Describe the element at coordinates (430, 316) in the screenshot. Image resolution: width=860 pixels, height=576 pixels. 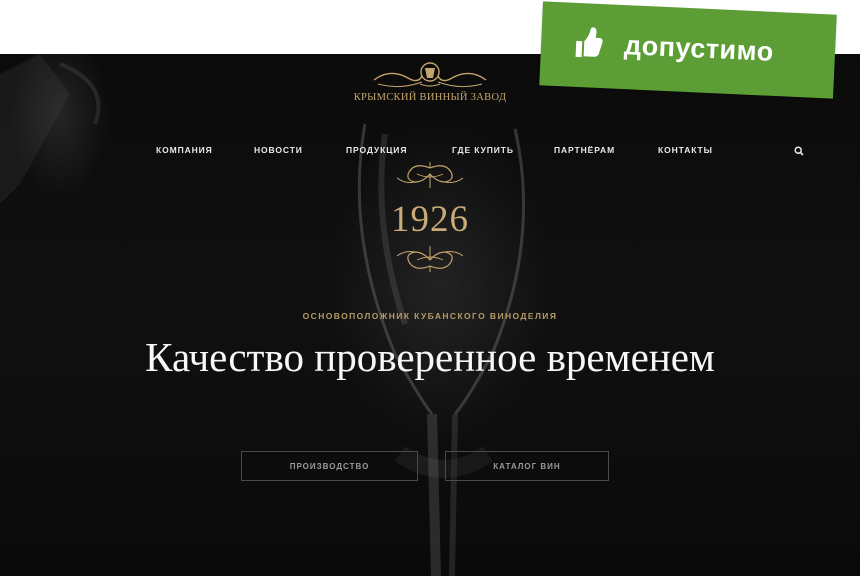
I see `hero-subtitle: ОСНОВОПОЛОЖНИК КУБАНСКОГО ВИНОДЕЛИЯ` at that location.